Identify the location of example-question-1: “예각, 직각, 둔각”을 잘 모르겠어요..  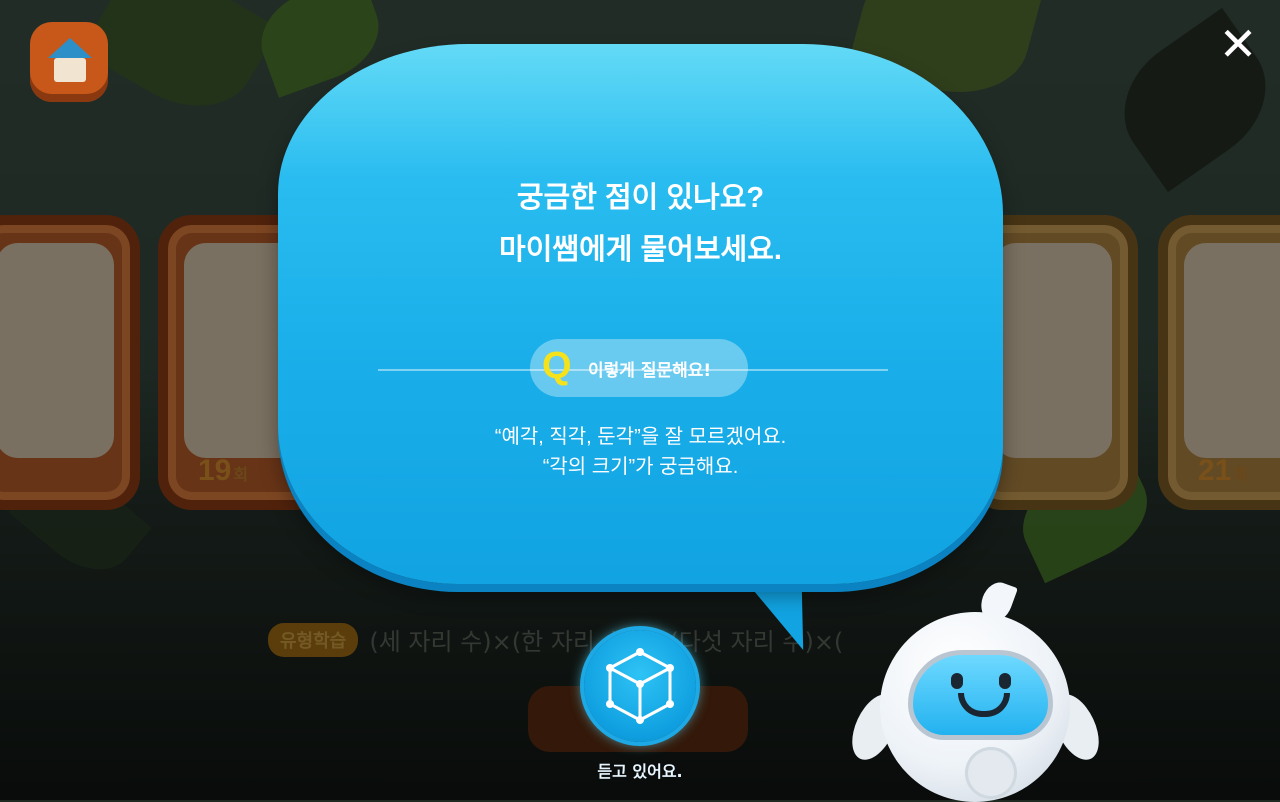
(640, 437).